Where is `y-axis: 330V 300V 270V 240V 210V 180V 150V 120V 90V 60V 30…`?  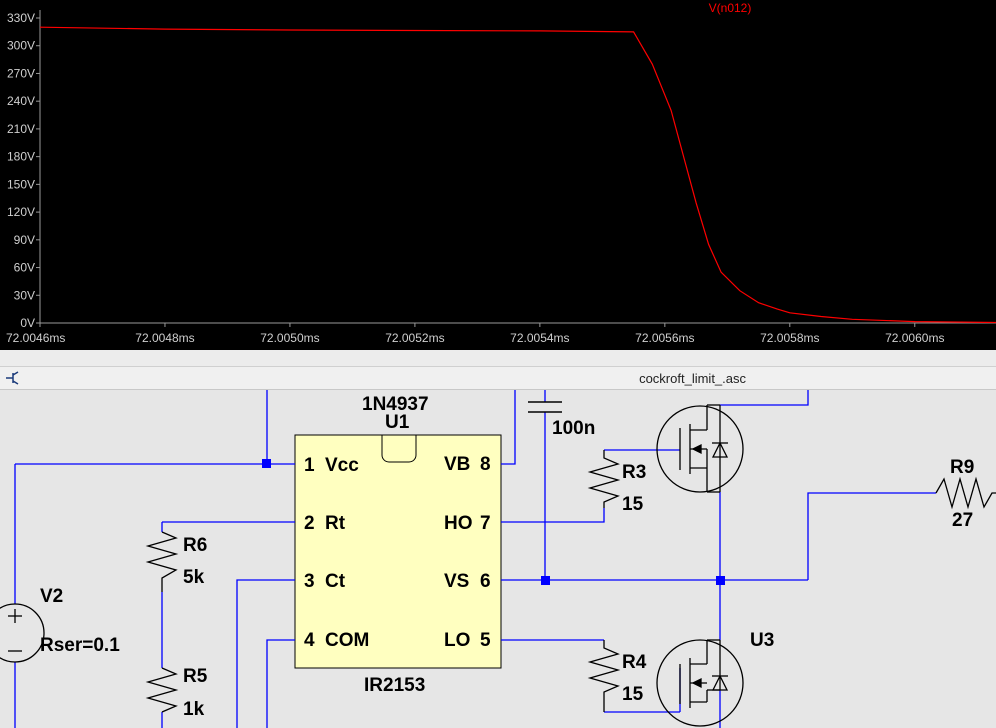
y-axis: 330V 300V 270V 240V 210V 180V 150V 120V 90V 60V 30… is located at coordinates (23, 170).